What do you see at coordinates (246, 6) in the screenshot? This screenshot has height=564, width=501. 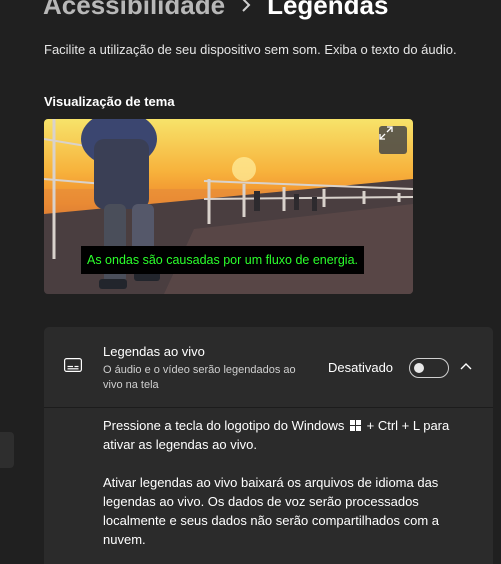 I see `chevron-right-icon` at bounding box center [246, 6].